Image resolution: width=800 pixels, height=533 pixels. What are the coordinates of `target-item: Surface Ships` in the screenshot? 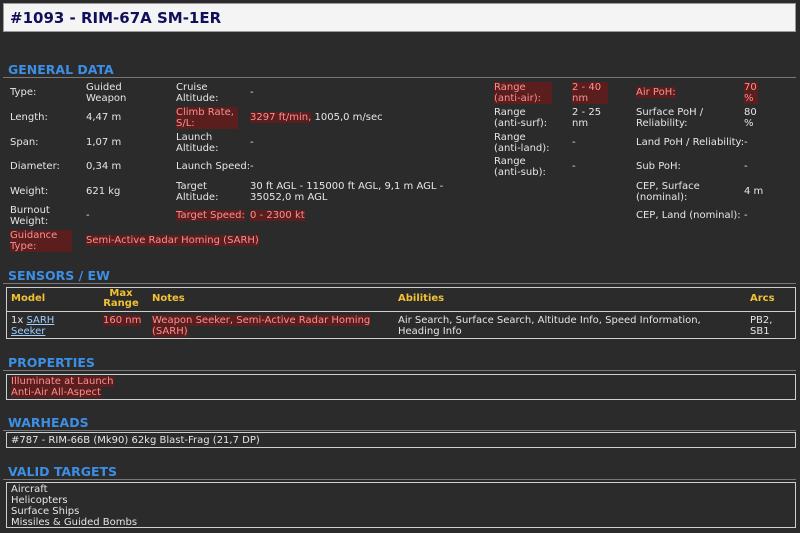 It's located at (45, 511).